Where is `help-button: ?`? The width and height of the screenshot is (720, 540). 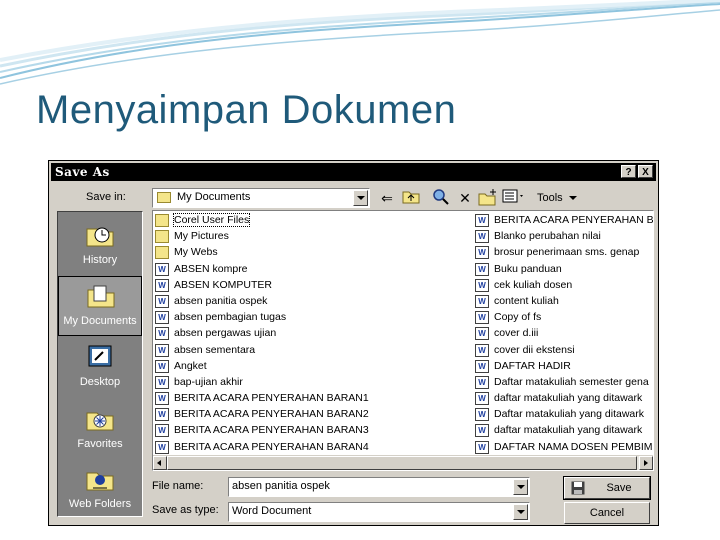 help-button: ? is located at coordinates (628, 171).